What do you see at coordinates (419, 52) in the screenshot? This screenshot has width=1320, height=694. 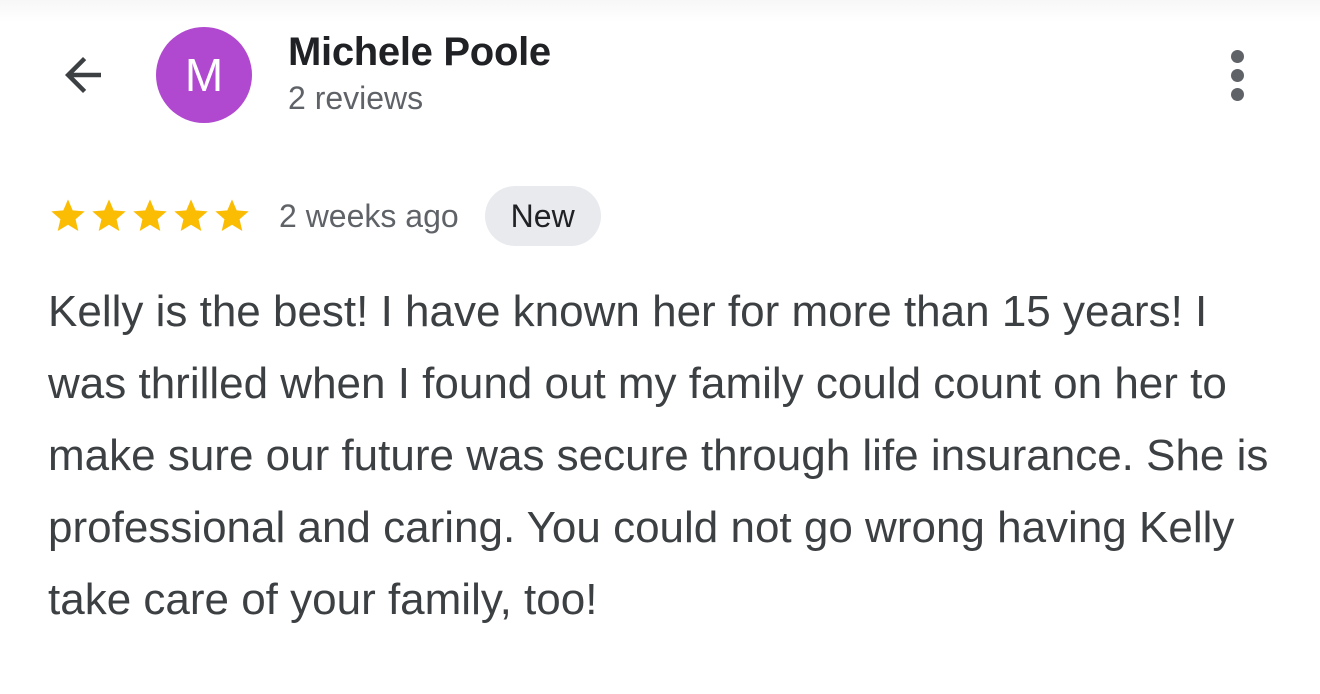 I see `reviewer-name: Michele Poole` at bounding box center [419, 52].